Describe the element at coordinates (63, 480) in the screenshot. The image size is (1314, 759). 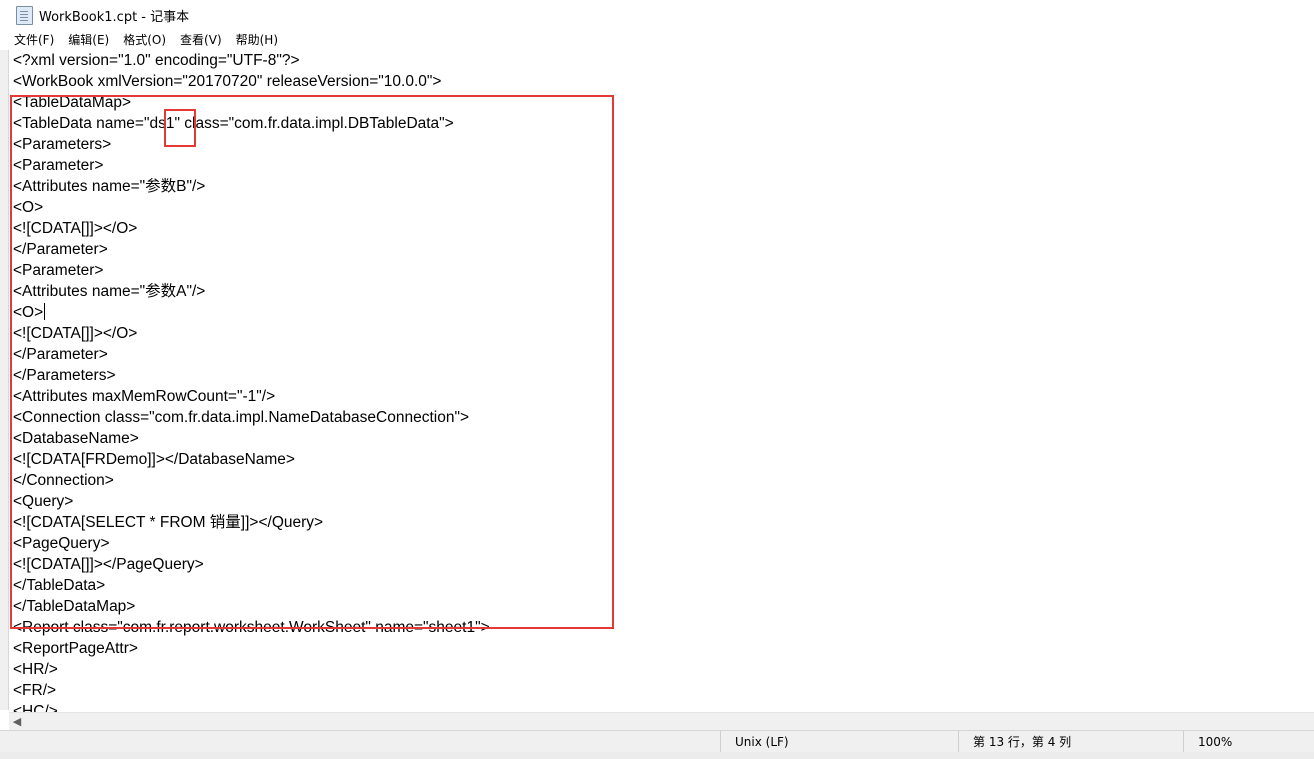
I see `code-line: </Connection>` at that location.